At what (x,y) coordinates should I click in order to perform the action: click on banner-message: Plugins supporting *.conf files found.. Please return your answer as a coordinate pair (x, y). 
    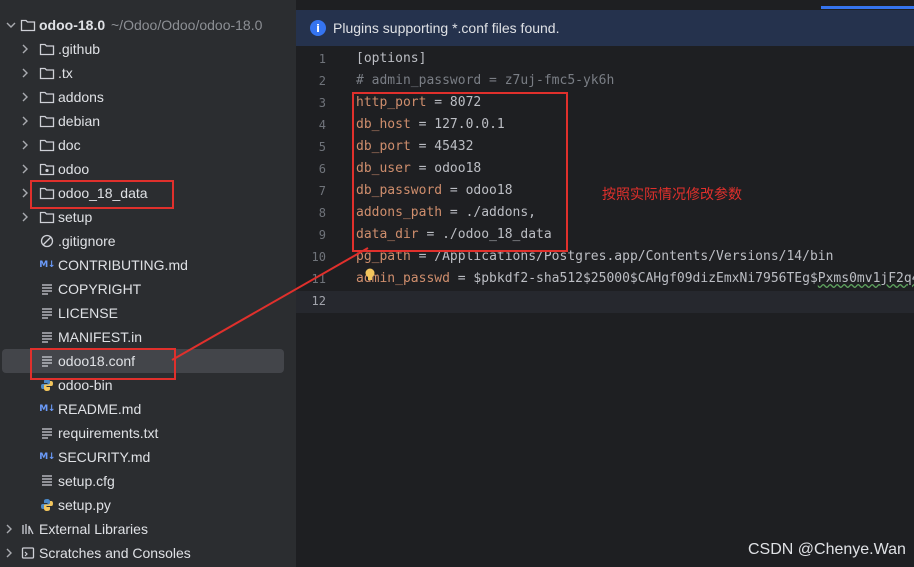
    Looking at the image, I should click on (446, 28).